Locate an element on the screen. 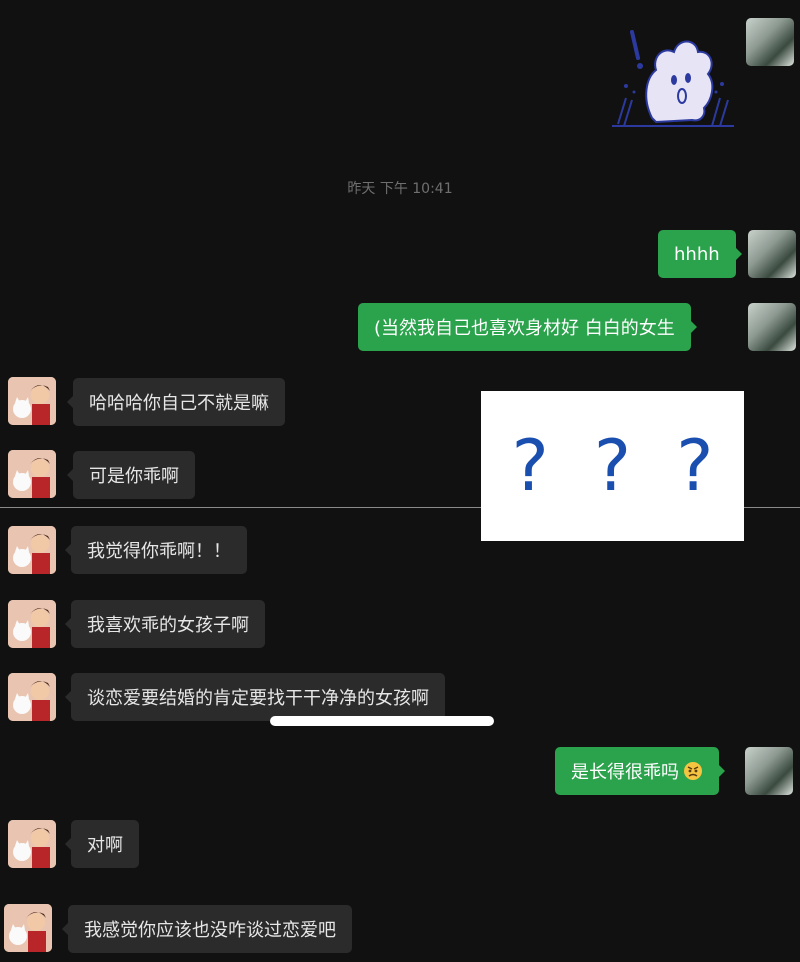 The width and height of the screenshot is (800, 962). question-marks-overlay: ? ? ? is located at coordinates (612, 466).